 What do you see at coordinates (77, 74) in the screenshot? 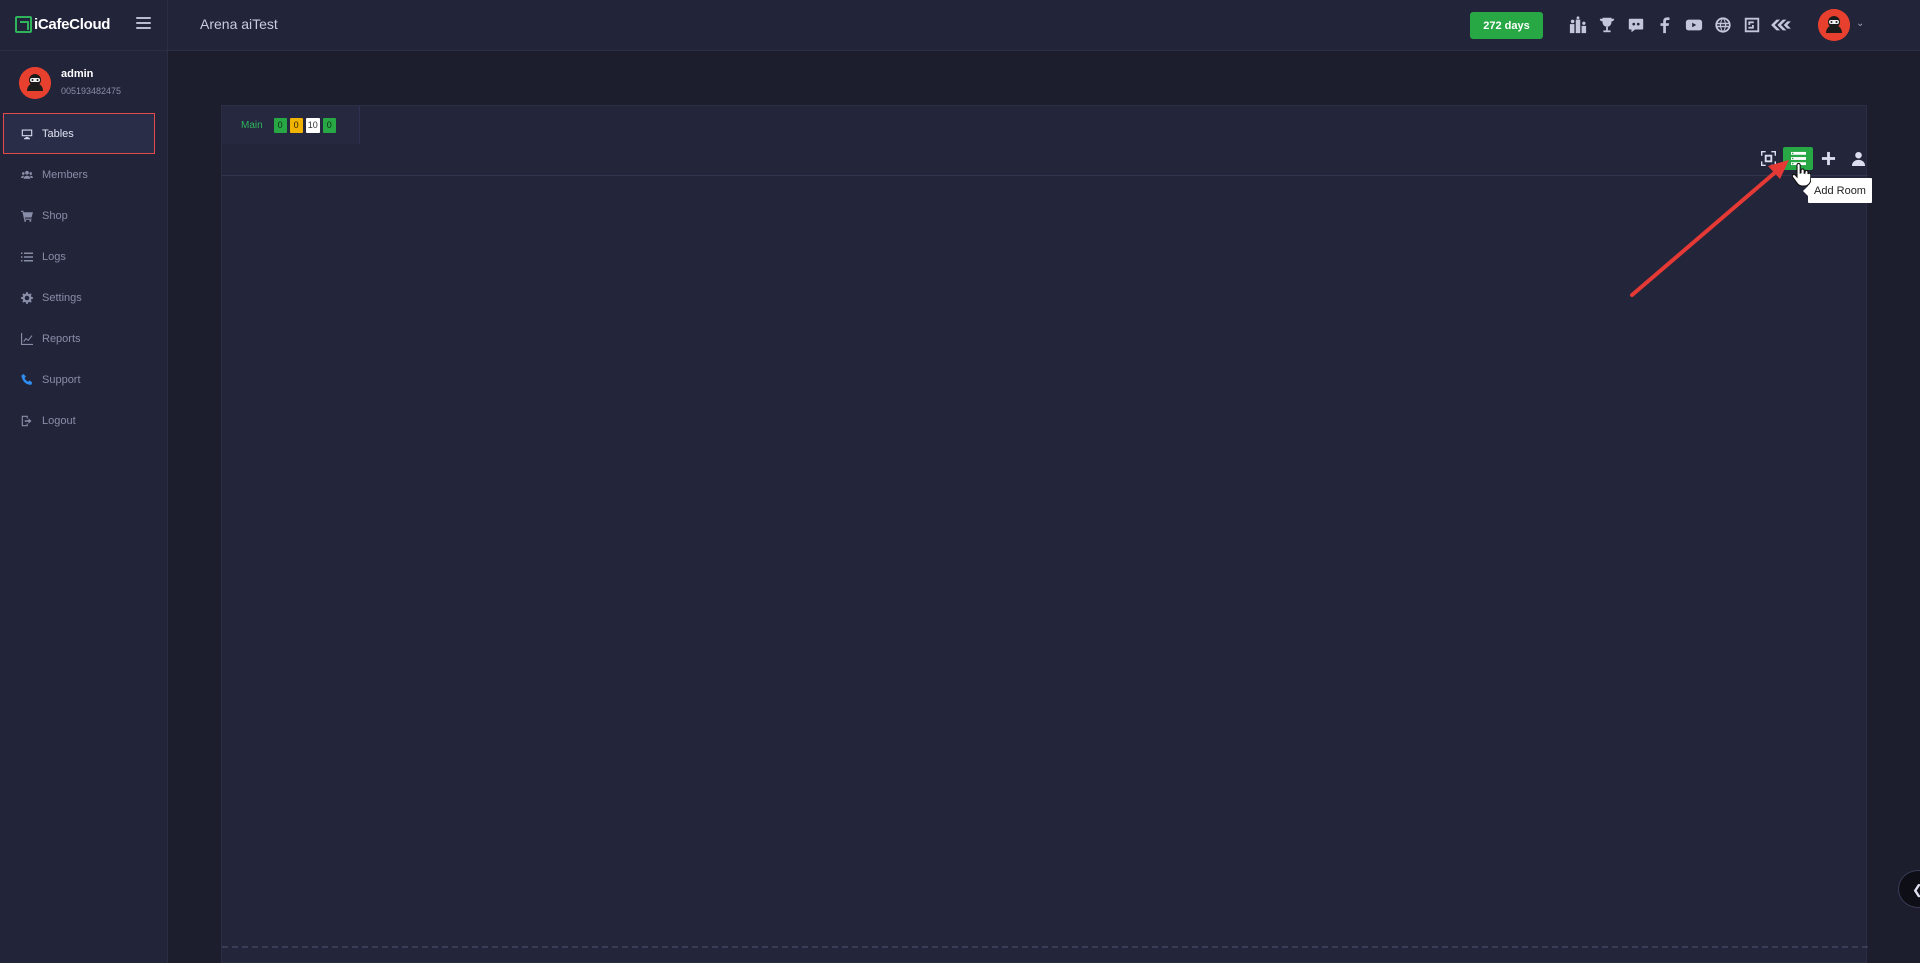
I see `user-name: admin` at bounding box center [77, 74].